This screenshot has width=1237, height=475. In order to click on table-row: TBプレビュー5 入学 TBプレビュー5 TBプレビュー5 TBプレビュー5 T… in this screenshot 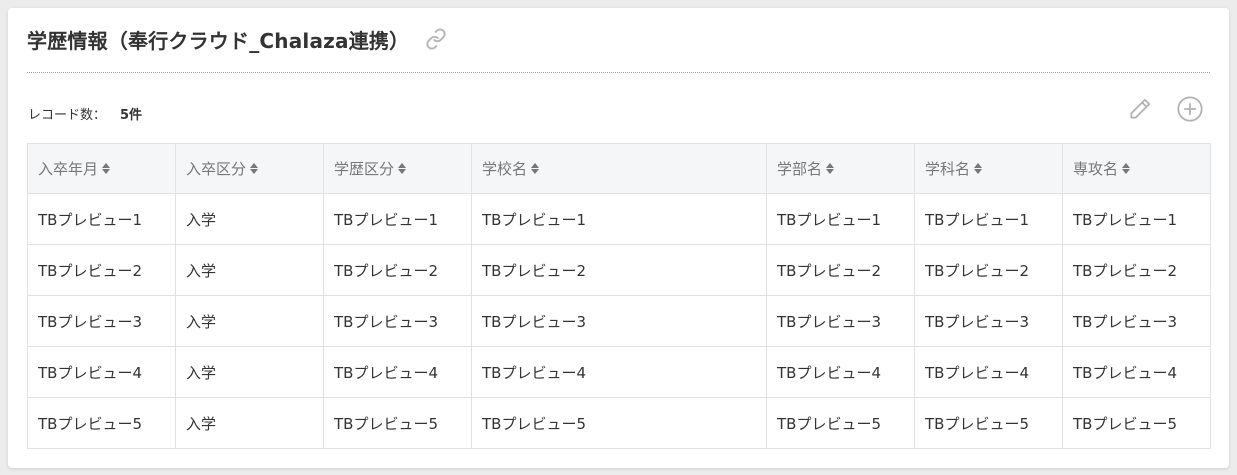, I will do `click(619, 423)`.